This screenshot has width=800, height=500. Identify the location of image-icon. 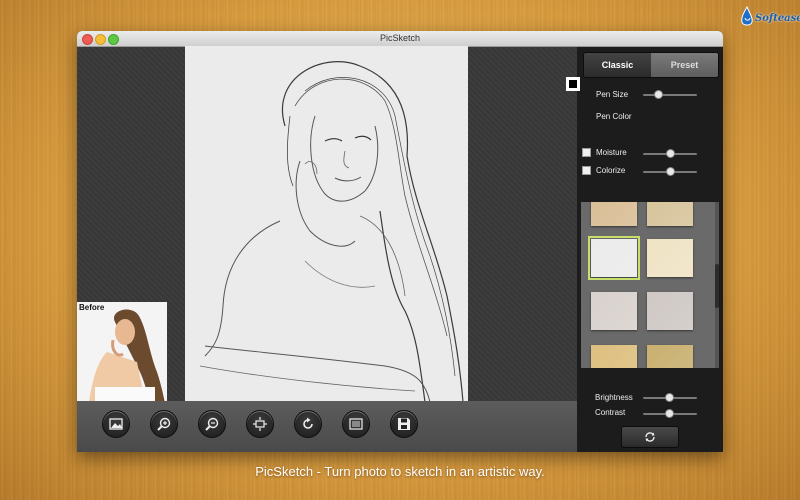
(116, 424).